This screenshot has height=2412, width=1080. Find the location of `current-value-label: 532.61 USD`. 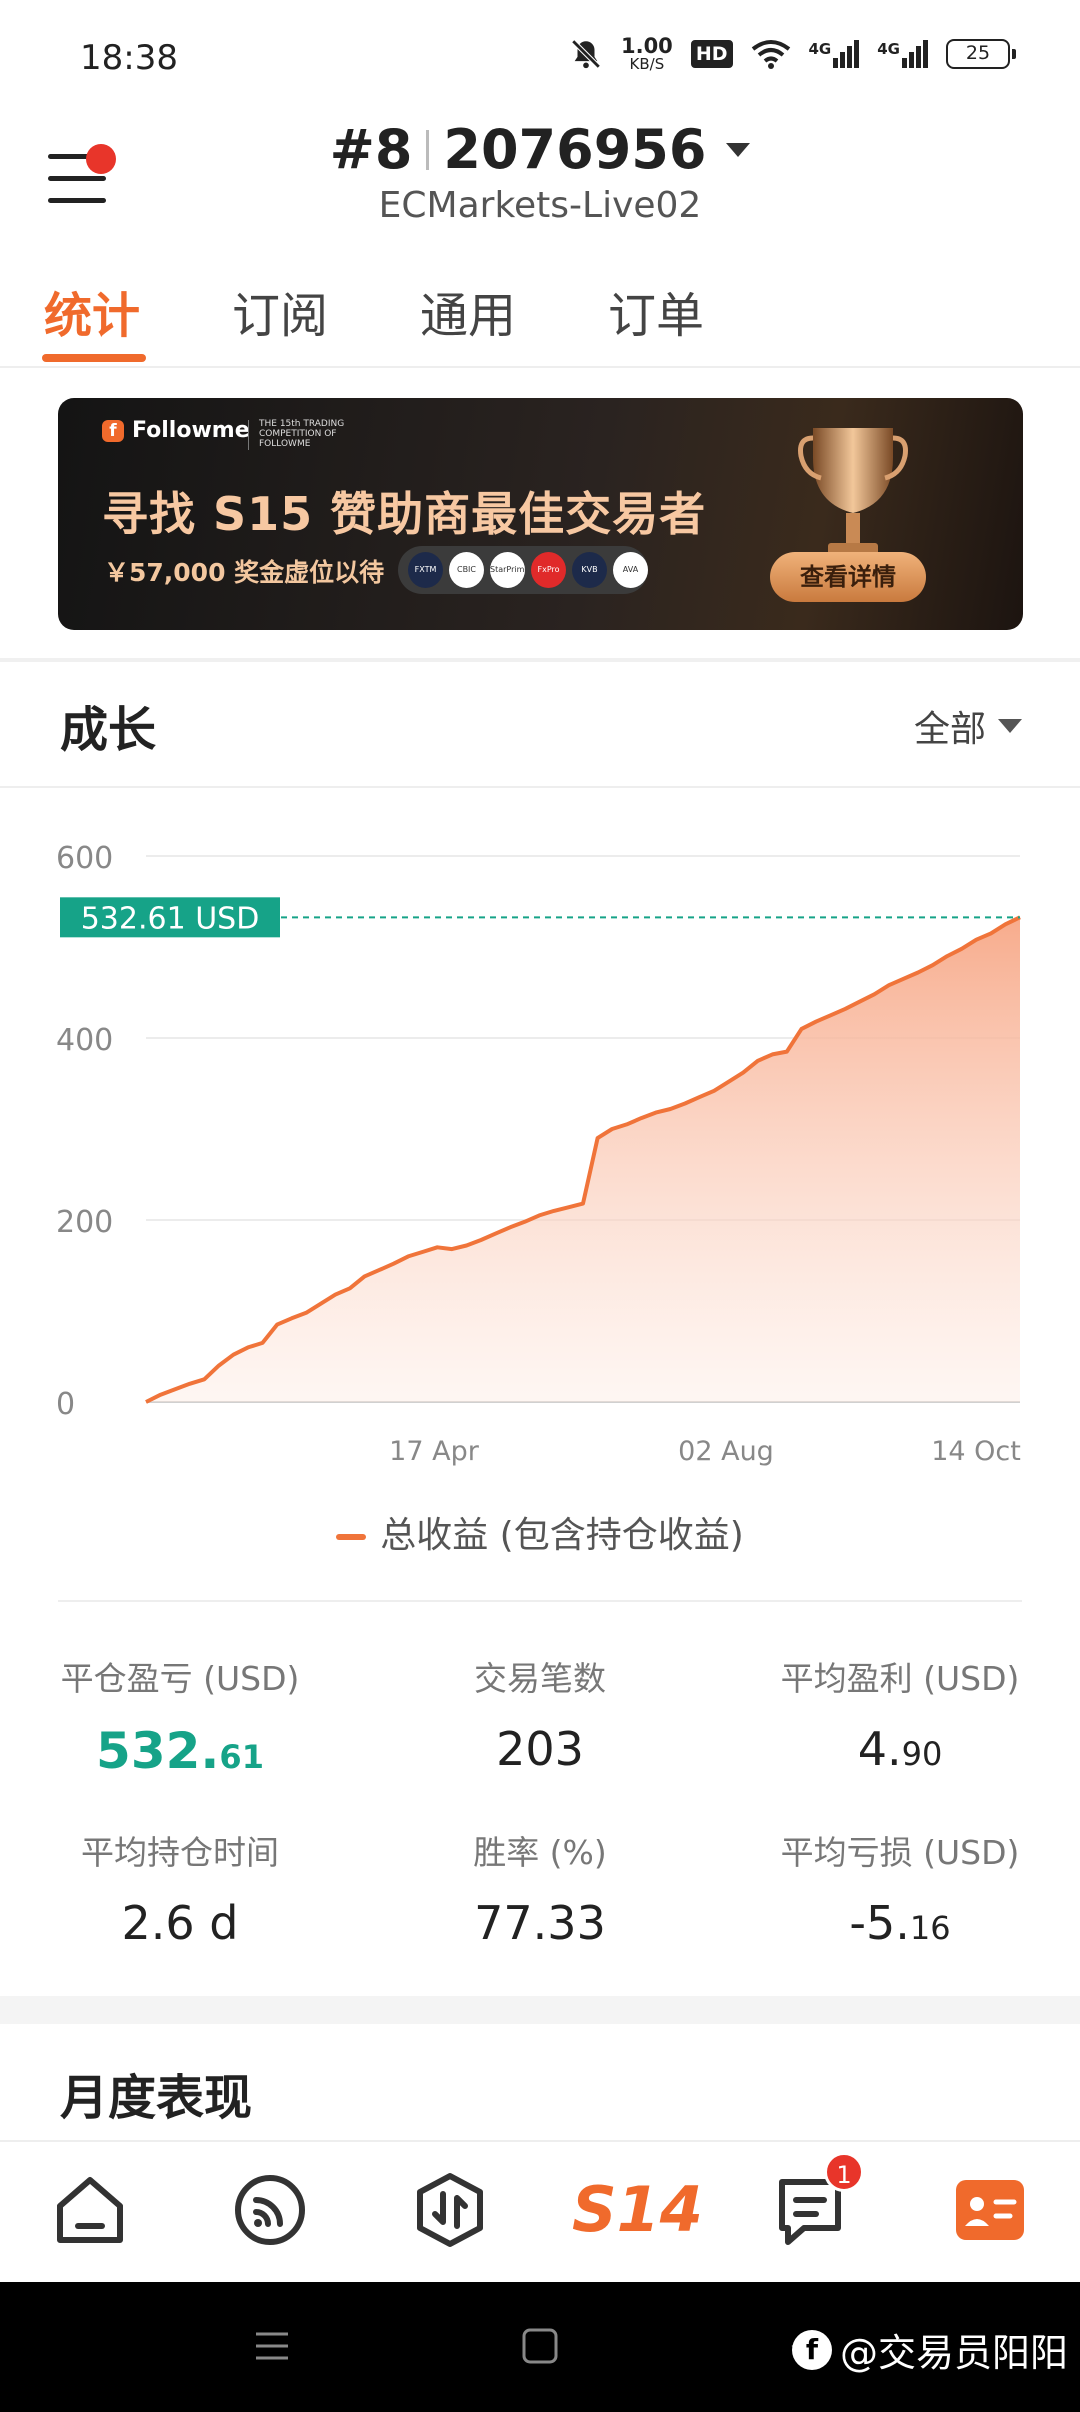

current-value-label: 532.61 USD is located at coordinates (170, 918).